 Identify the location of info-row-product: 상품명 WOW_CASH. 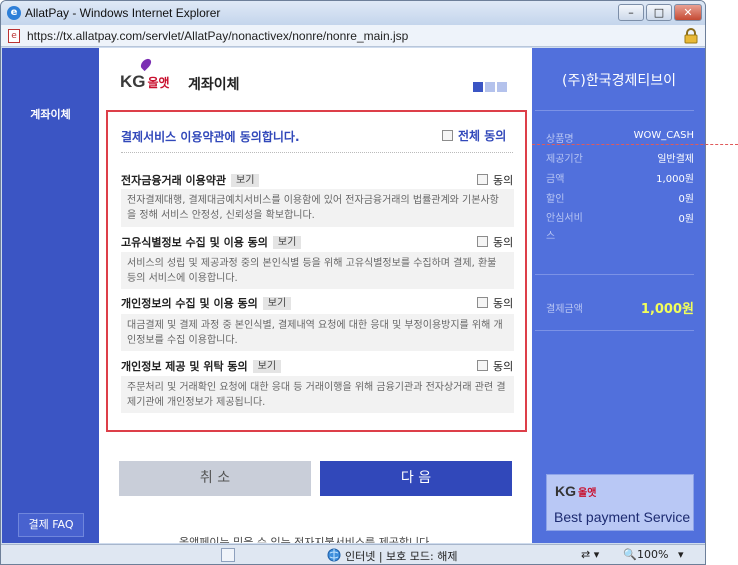
(620, 137).